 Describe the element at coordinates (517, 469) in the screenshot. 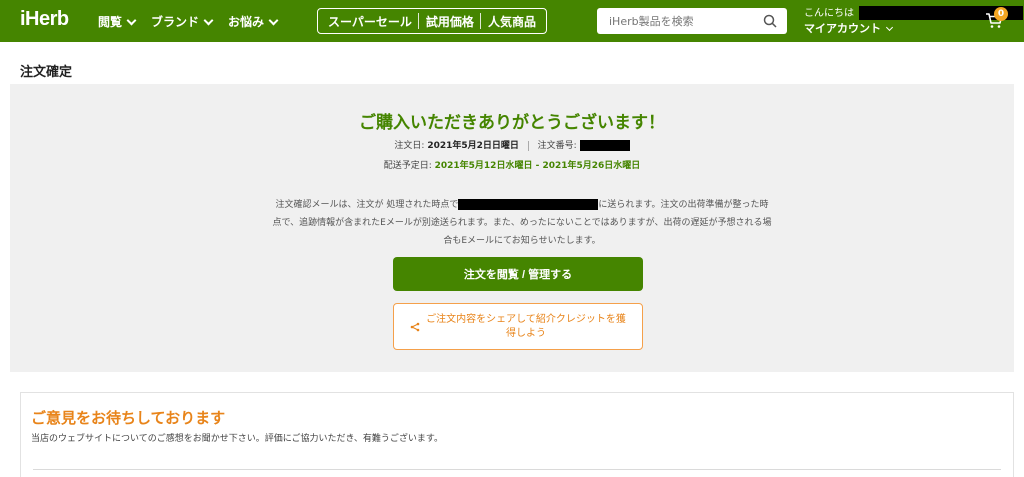

I see `divider` at that location.